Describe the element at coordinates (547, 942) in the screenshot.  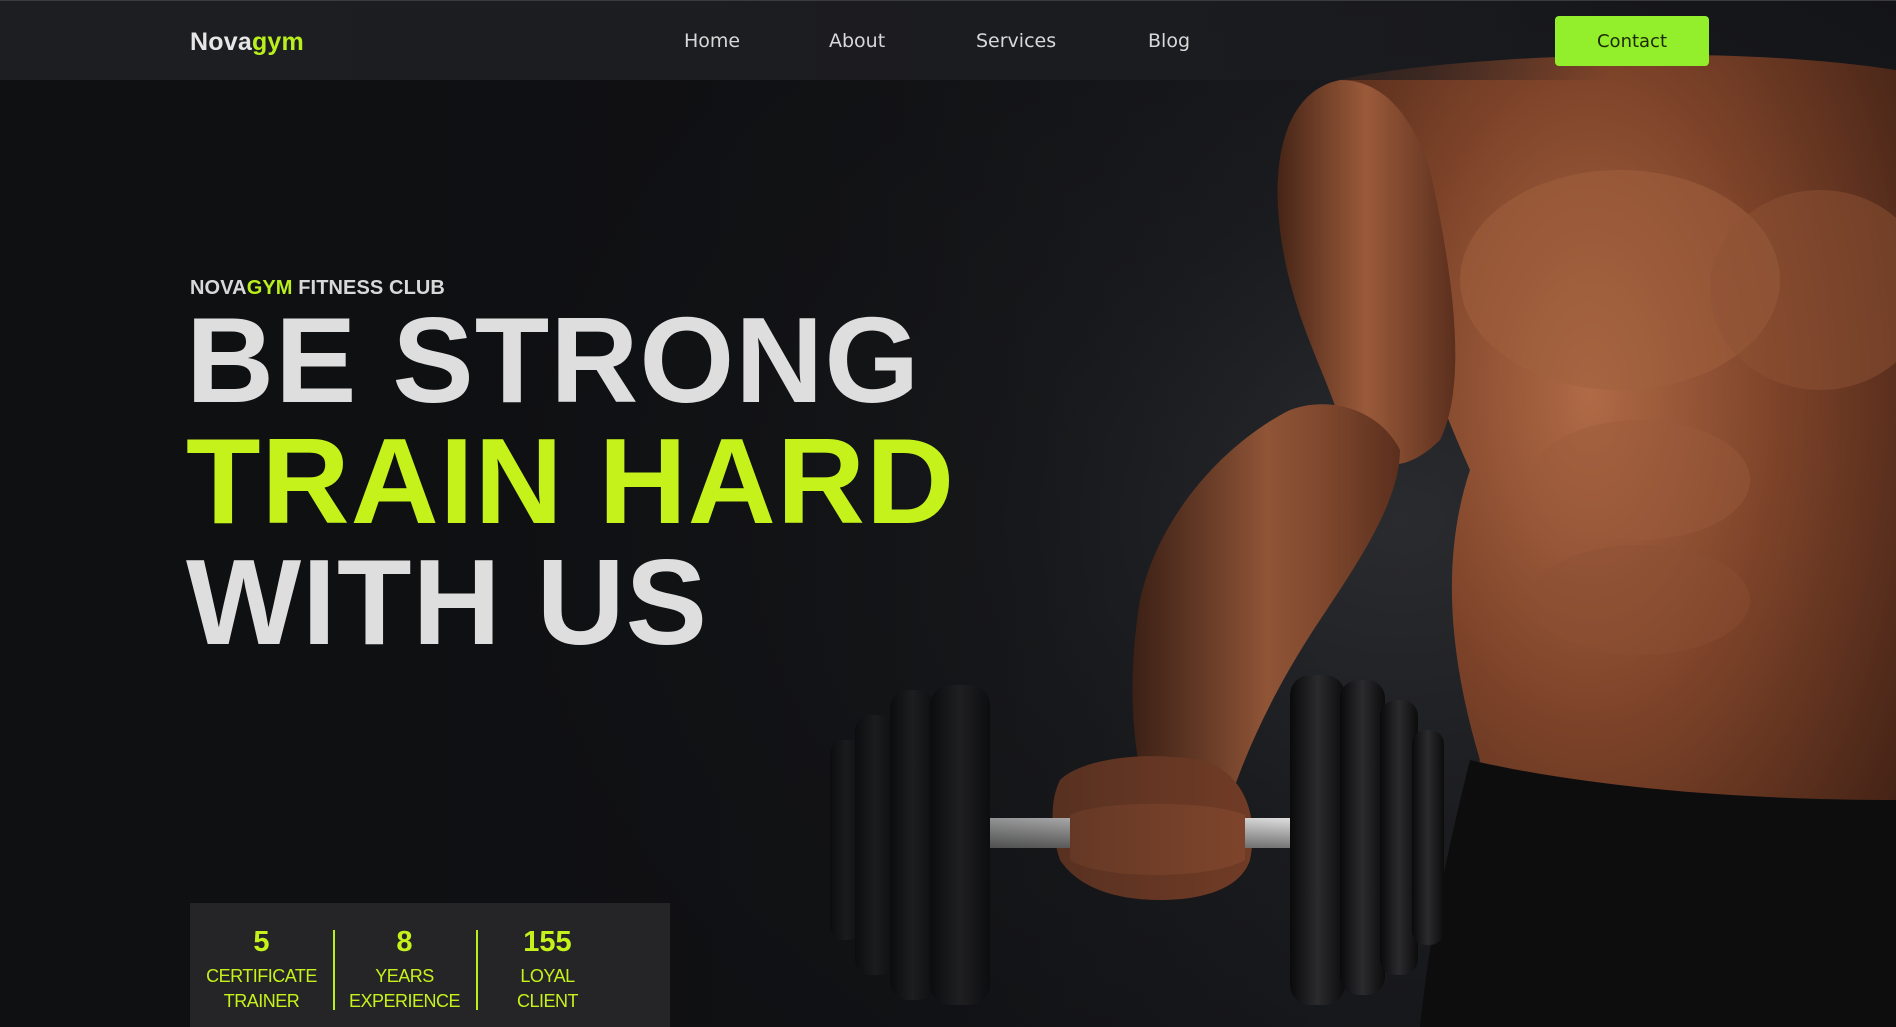
I see `stat-value: 155` at that location.